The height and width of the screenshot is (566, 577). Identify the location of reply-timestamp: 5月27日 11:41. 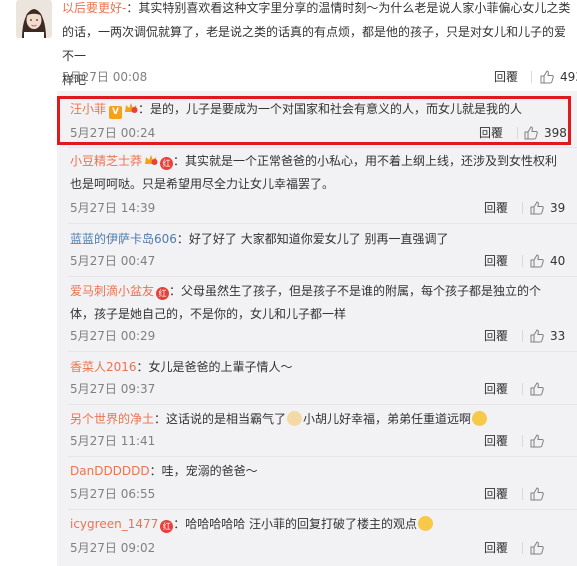
(113, 441).